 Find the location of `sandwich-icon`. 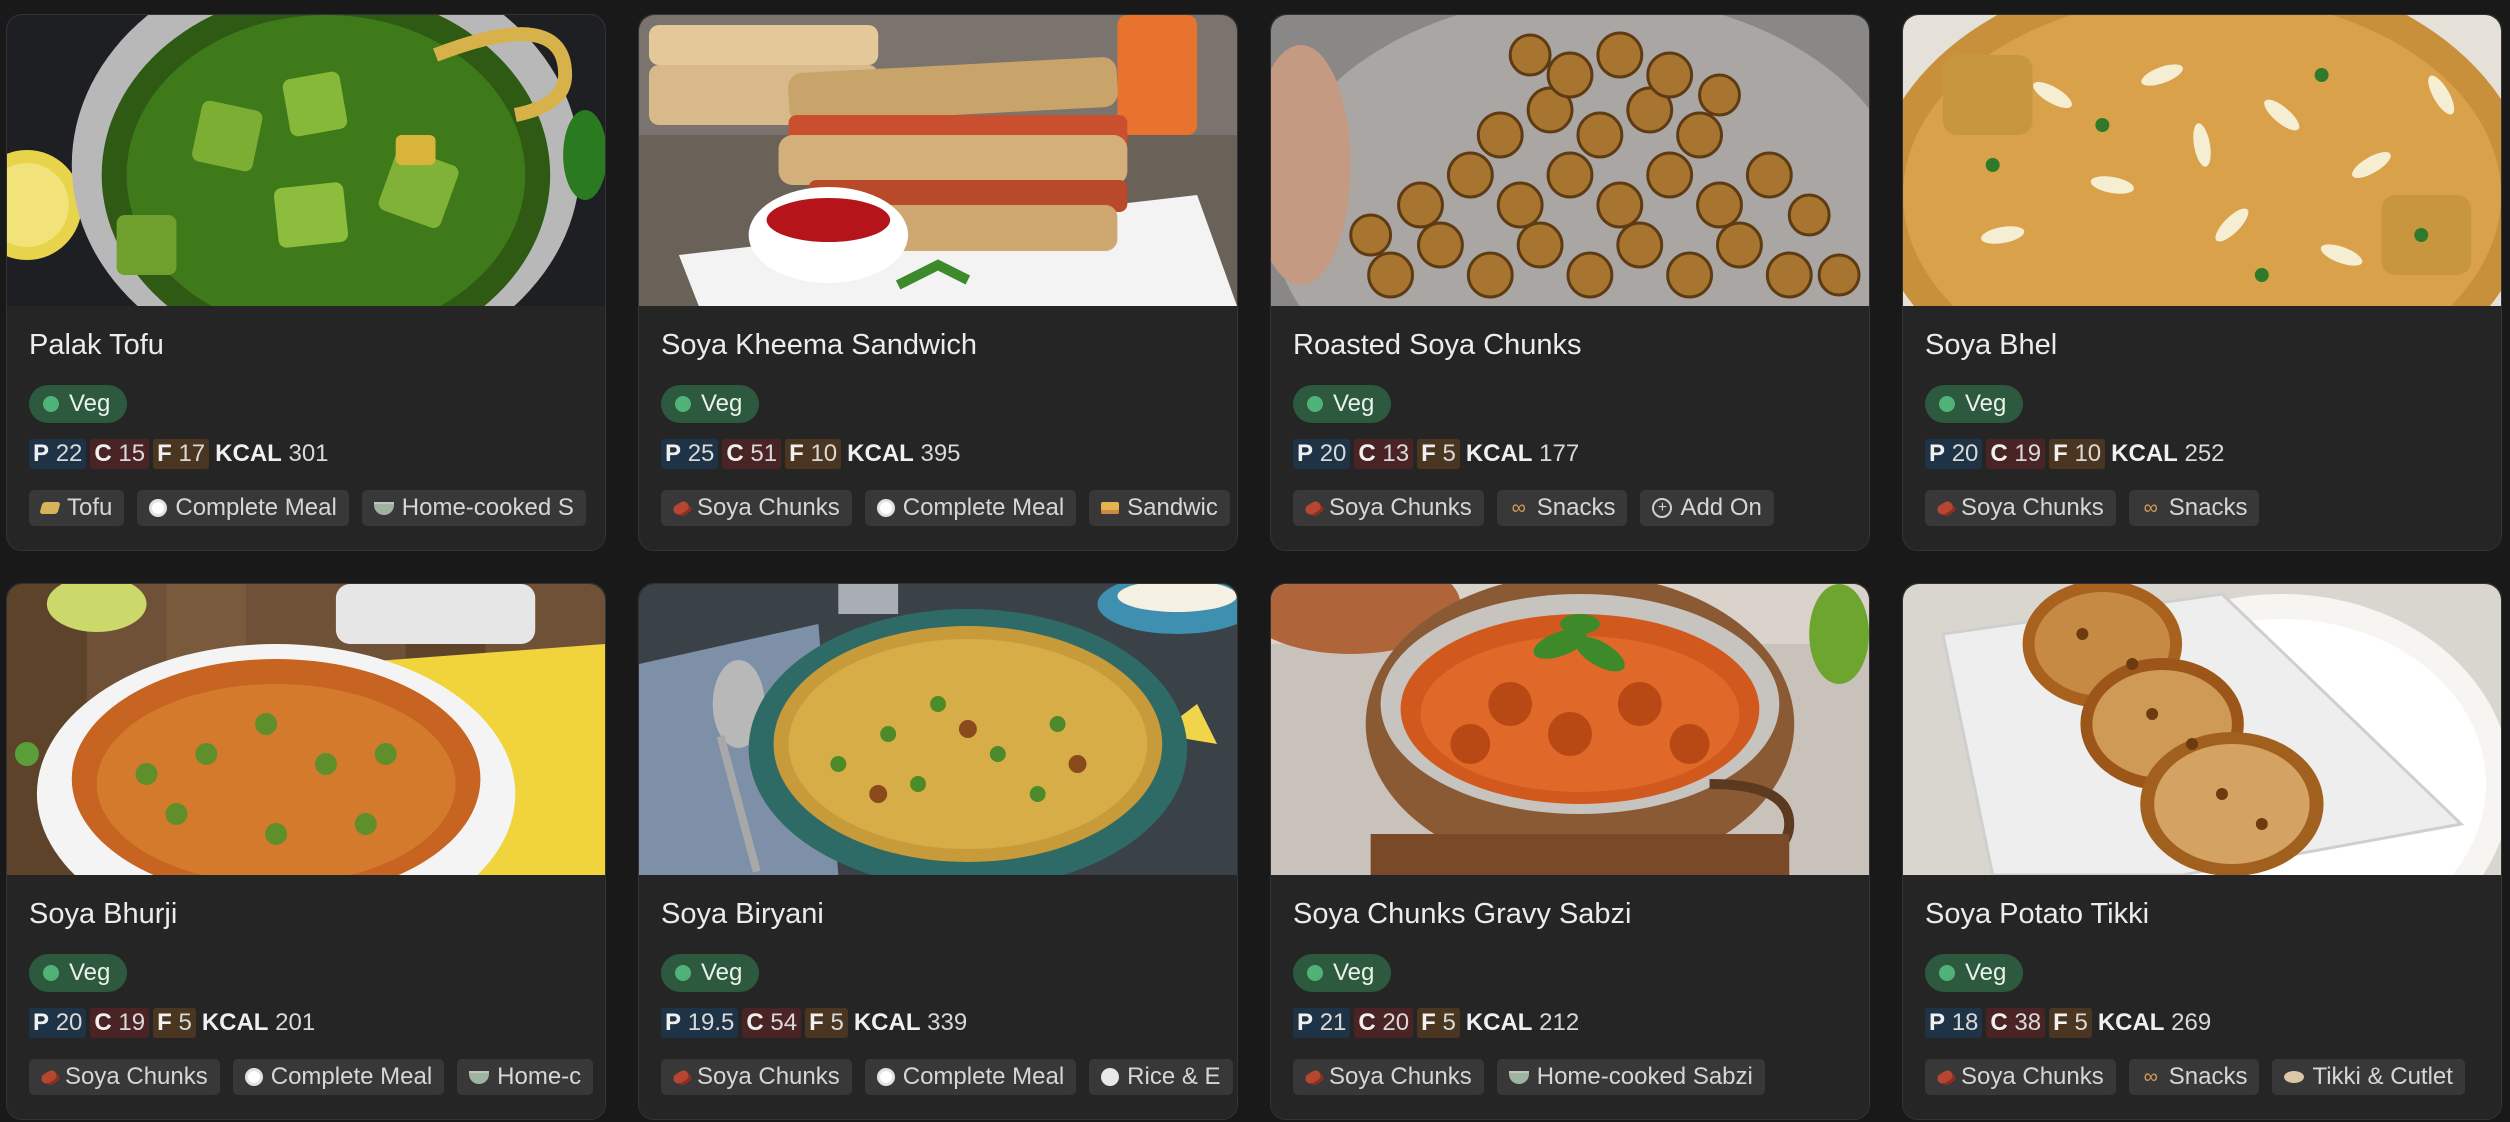

sandwich-icon is located at coordinates (1110, 508).